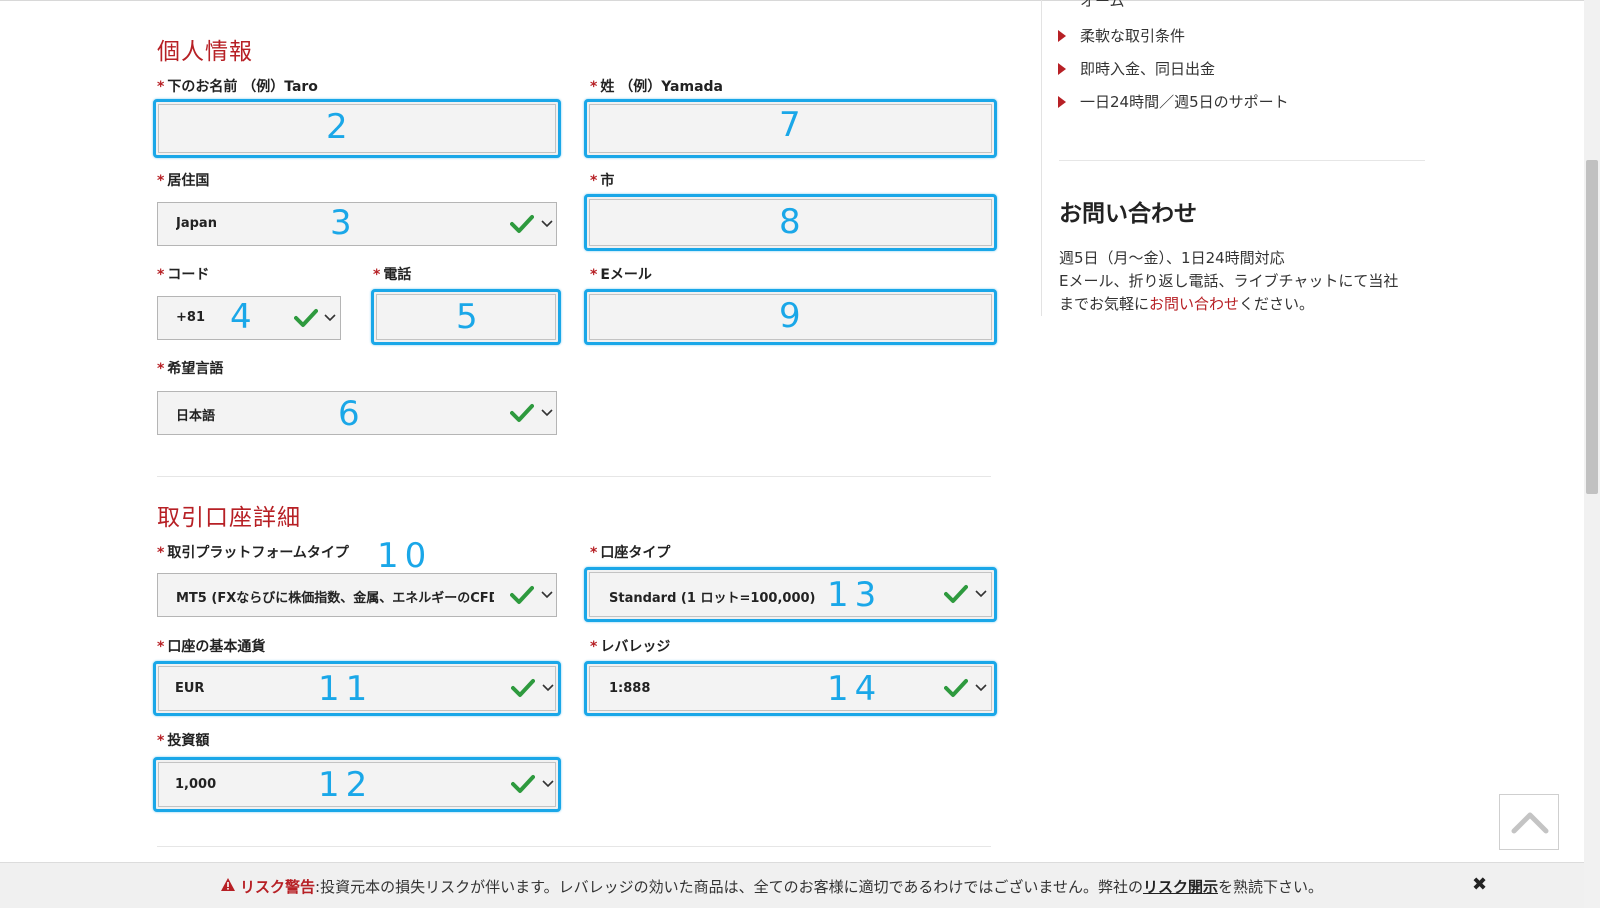 This screenshot has width=1600, height=908. What do you see at coordinates (792, 0) in the screenshot?
I see `top-border` at bounding box center [792, 0].